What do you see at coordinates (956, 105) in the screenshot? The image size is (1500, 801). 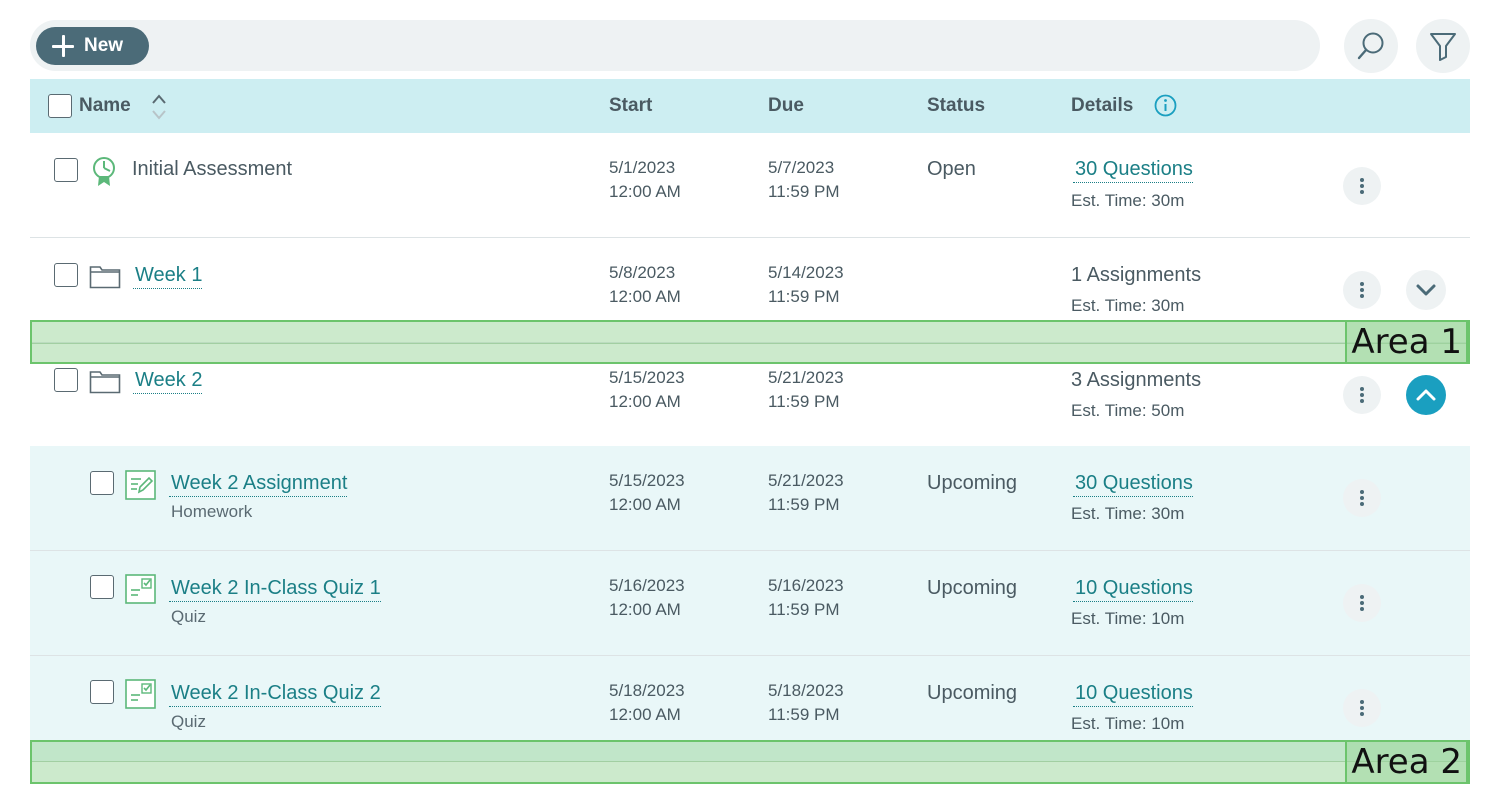 I see `column-status: Status` at bounding box center [956, 105].